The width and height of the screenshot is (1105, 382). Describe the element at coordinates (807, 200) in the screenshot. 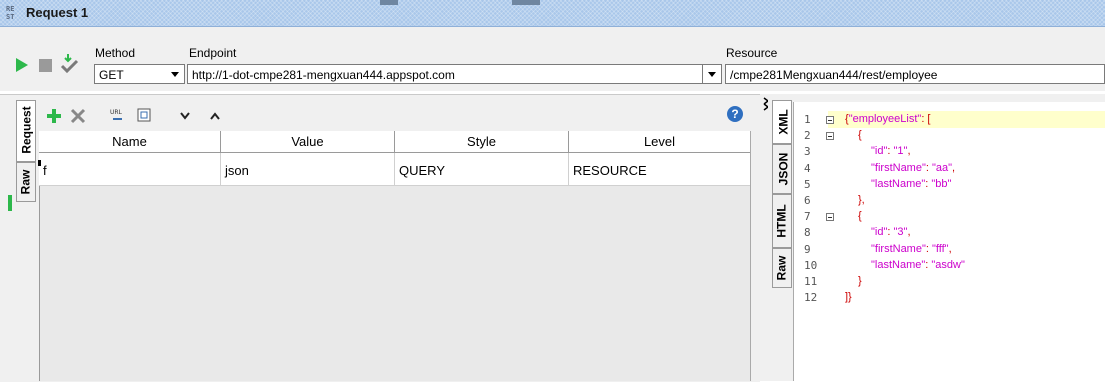

I see `line-number: 6` at that location.